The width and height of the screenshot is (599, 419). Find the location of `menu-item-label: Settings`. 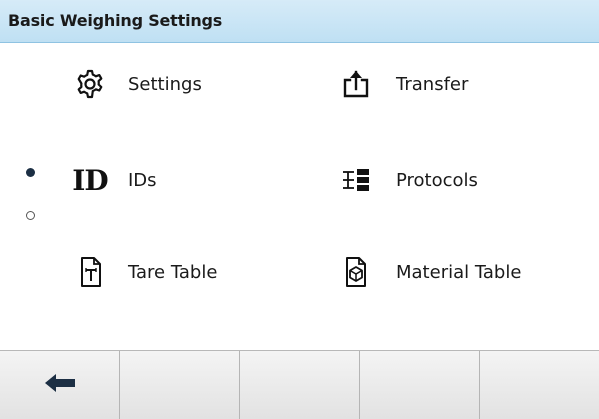

menu-item-label: Settings is located at coordinates (165, 84).